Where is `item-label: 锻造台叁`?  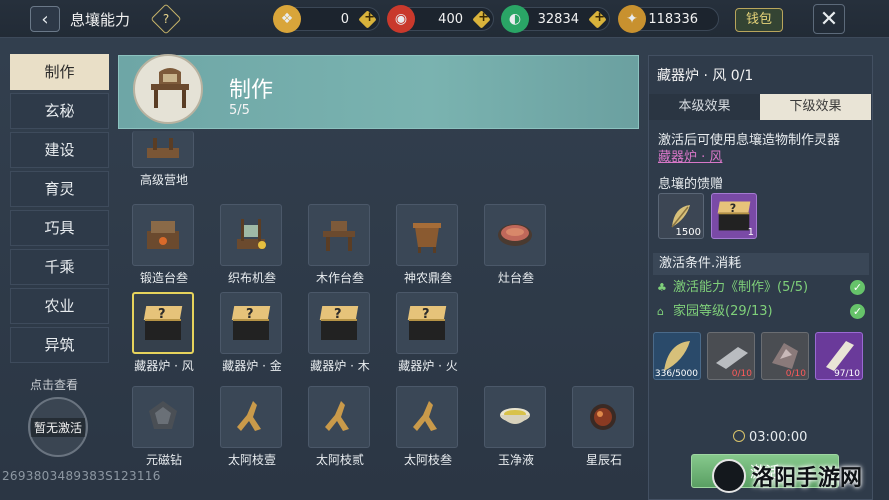 item-label: 锻造台叁 is located at coordinates (163, 278).